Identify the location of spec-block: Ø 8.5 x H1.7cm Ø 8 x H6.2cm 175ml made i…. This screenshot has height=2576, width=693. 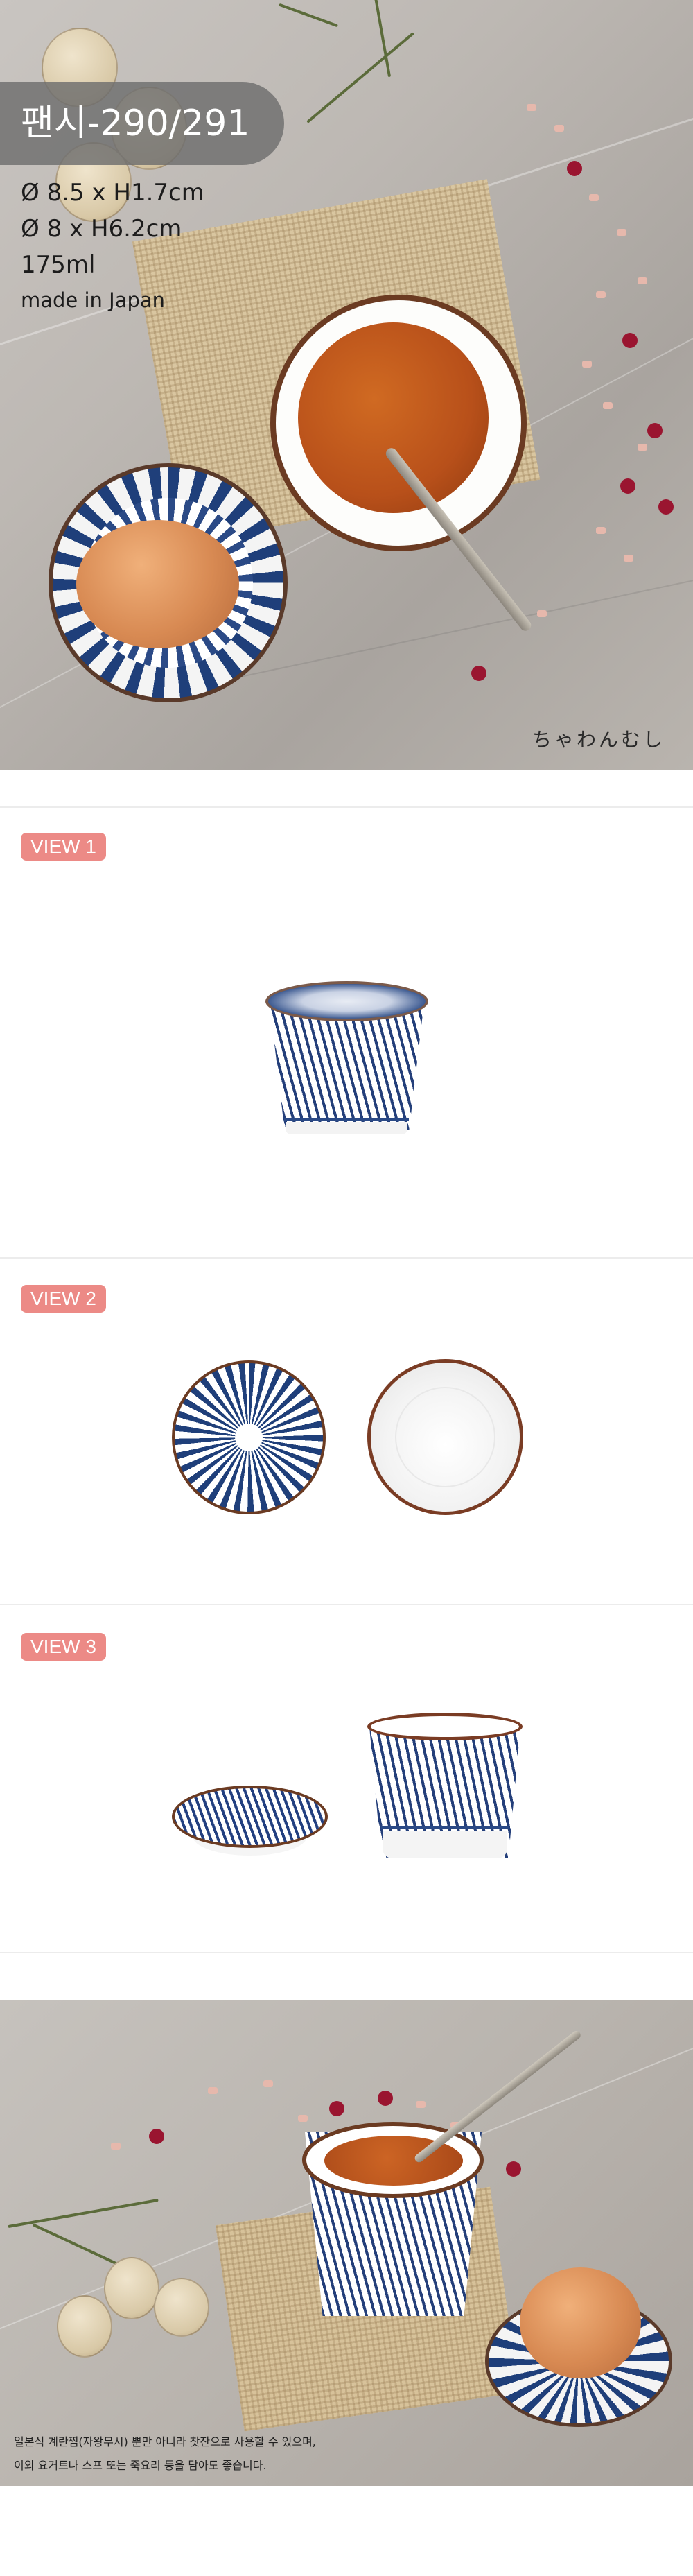
(112, 246).